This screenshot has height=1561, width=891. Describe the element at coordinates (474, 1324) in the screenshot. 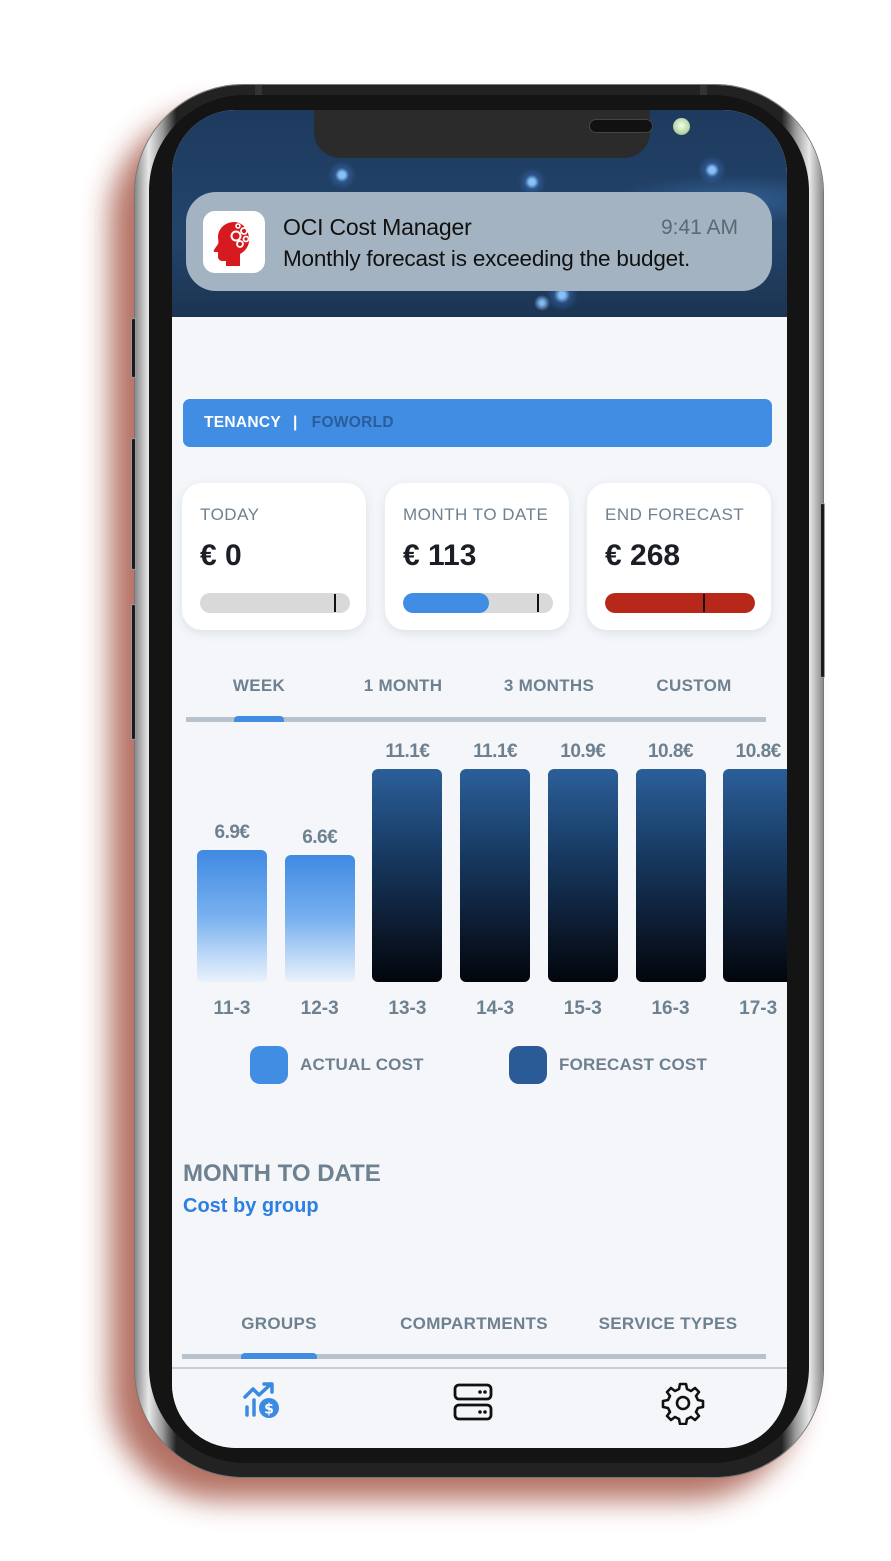

I see `tab-compartments: COMPARTMENTS` at that location.